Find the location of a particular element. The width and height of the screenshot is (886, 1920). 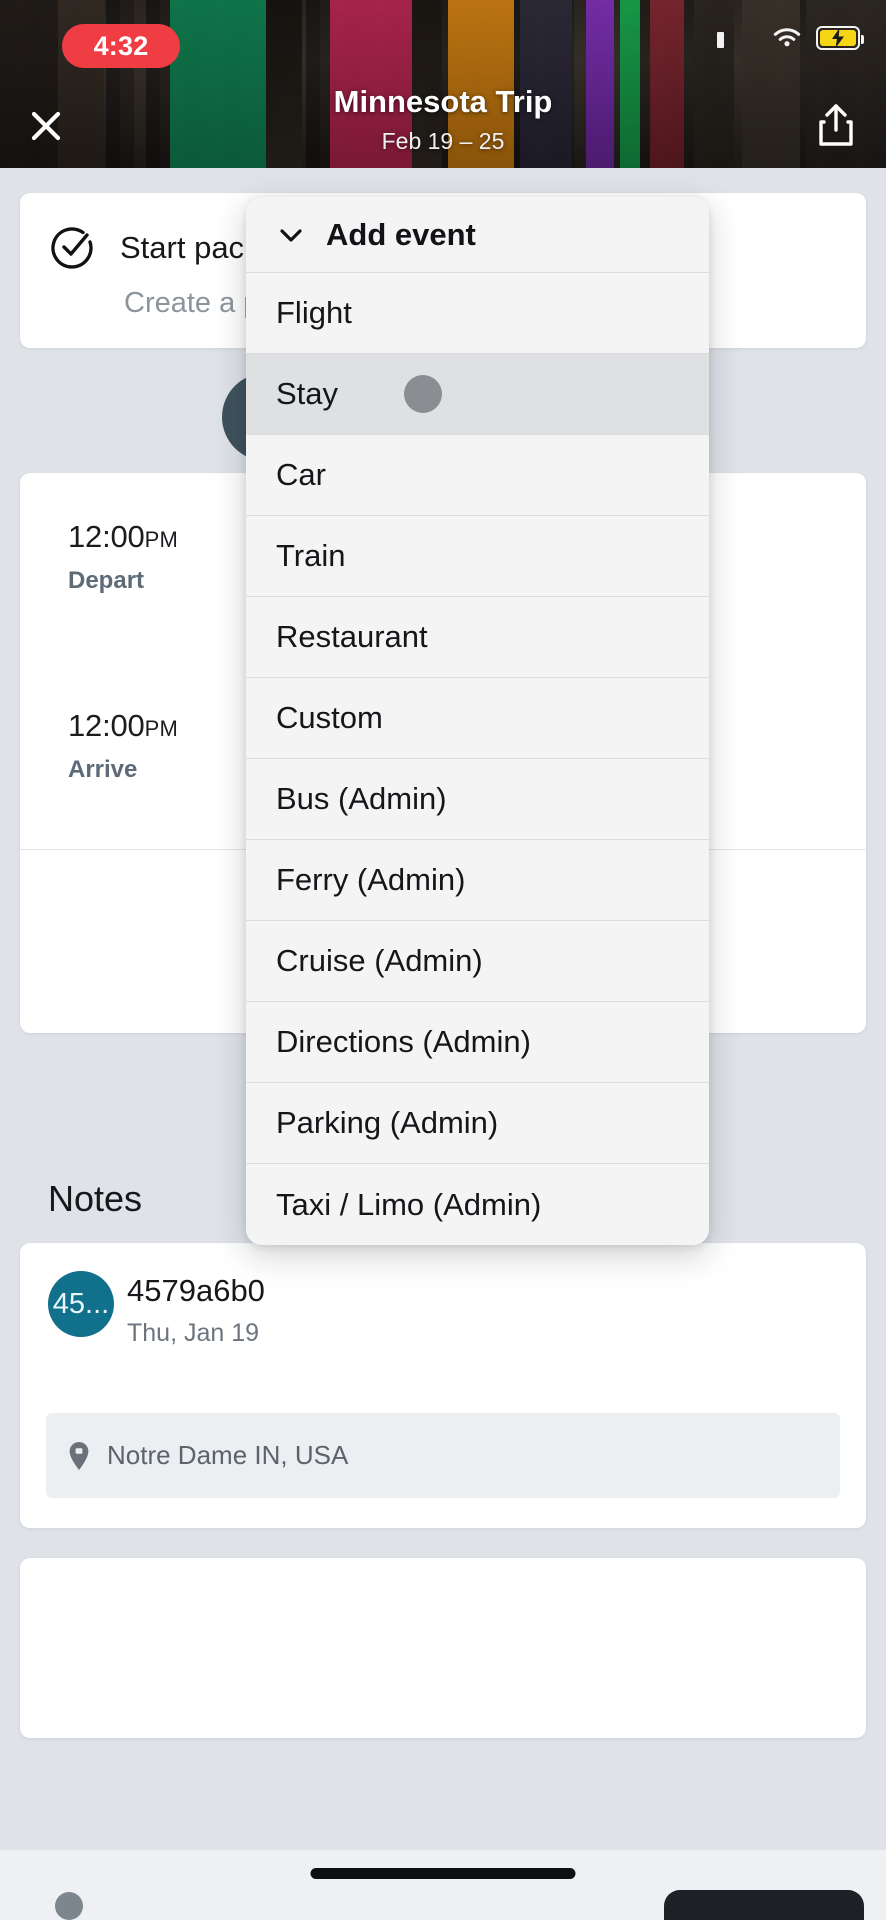

trip-date-range: Feb 19 – 25 is located at coordinates (443, 141).